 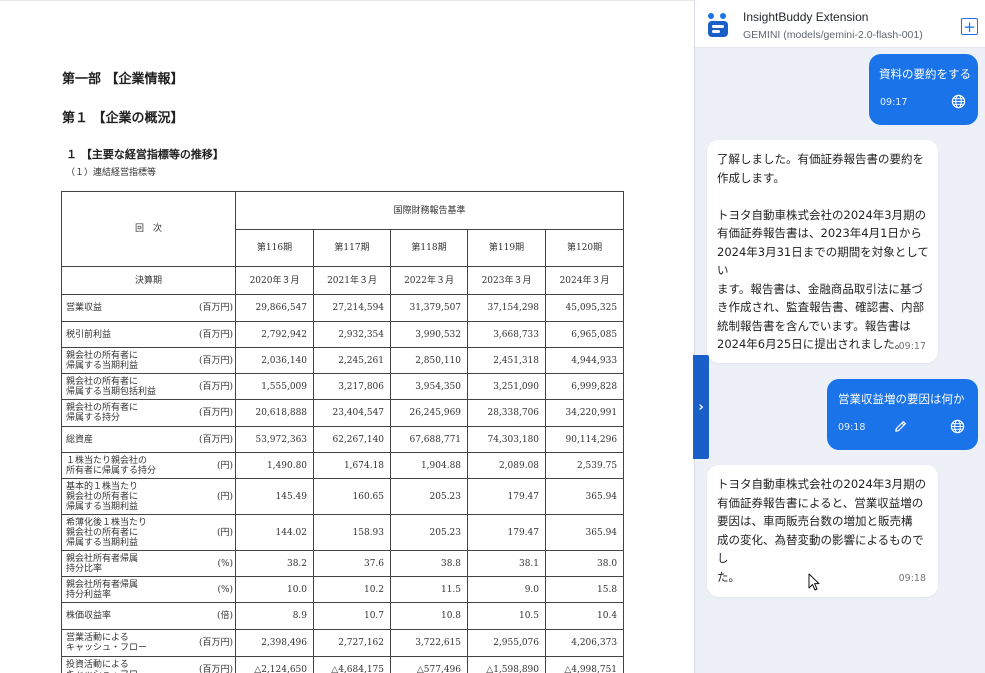 What do you see at coordinates (429, 386) in the screenshot?
I see `table-cell: 3,954,350` at bounding box center [429, 386].